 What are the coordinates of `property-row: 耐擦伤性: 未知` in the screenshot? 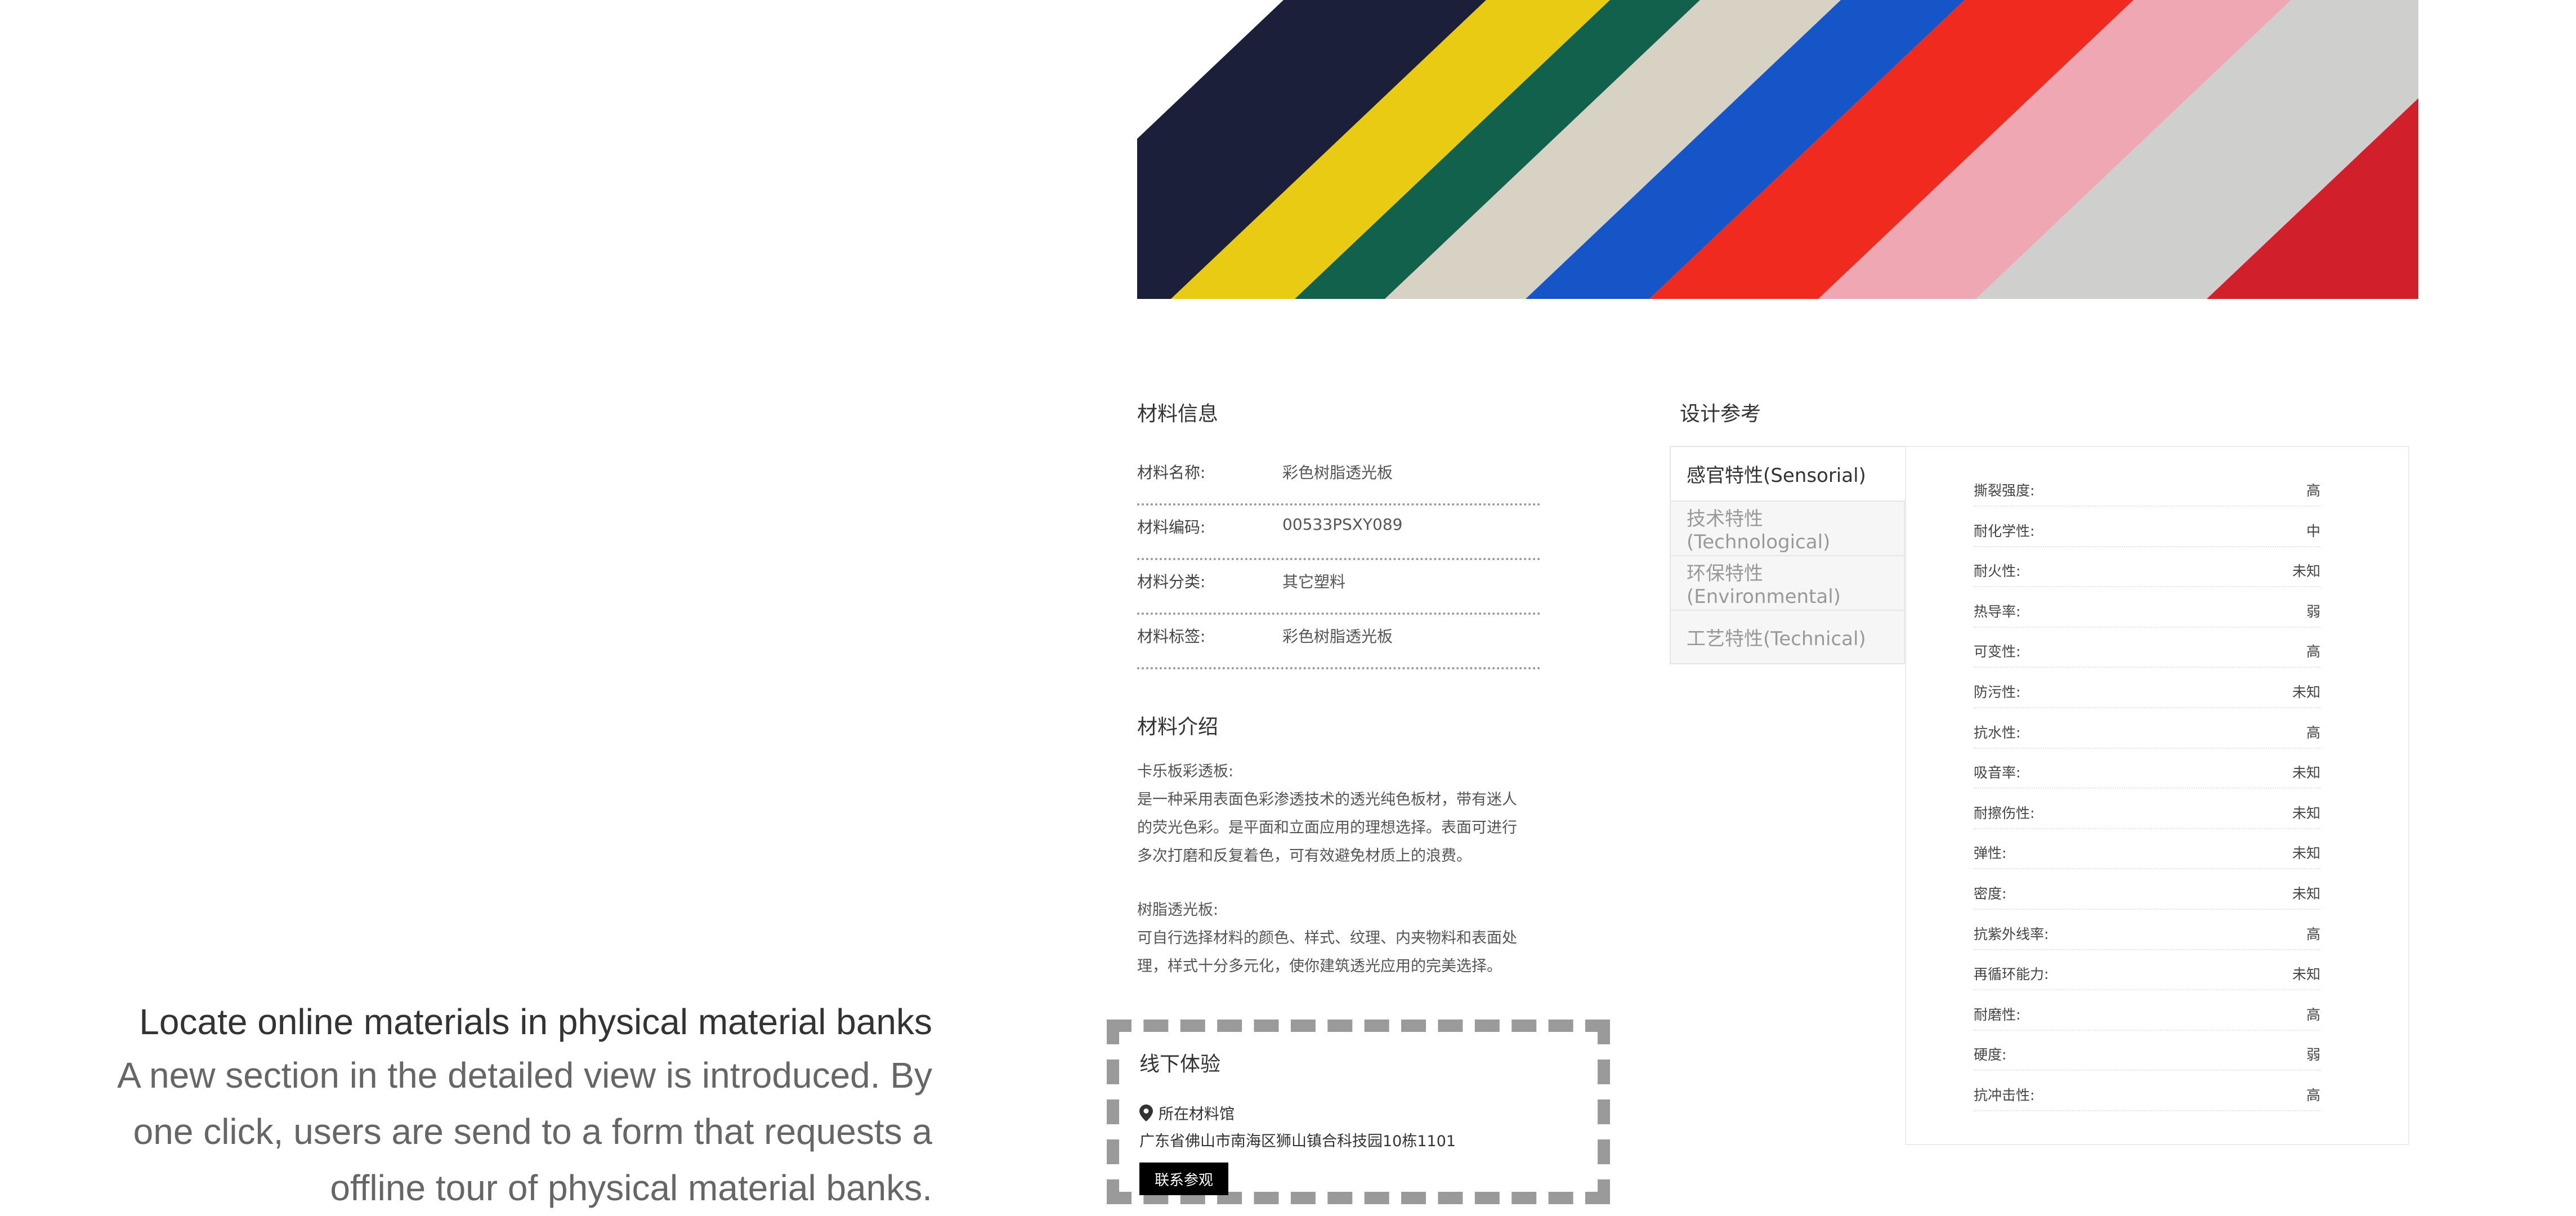 It's located at (2147, 813).